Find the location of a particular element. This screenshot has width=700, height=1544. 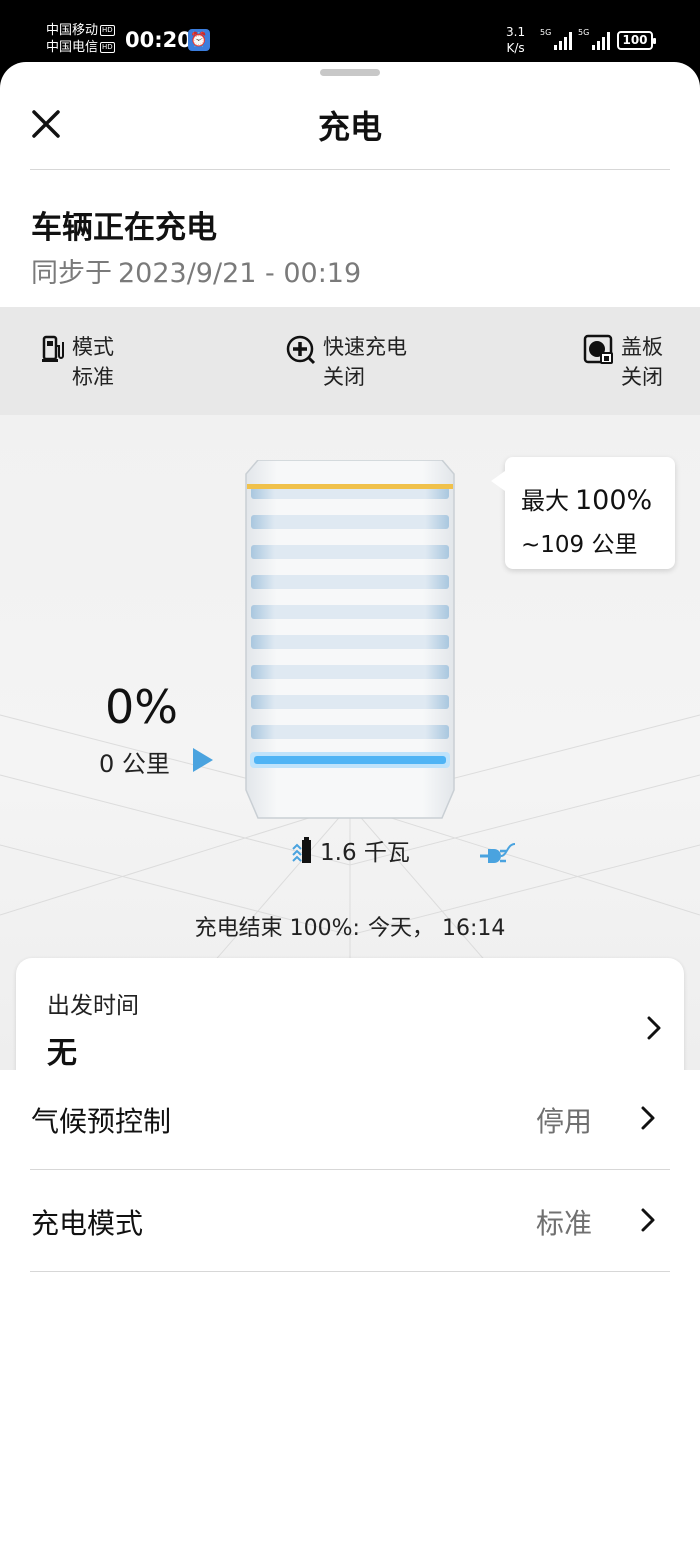

charge-end-day: 今天， is located at coordinates (400, 928).